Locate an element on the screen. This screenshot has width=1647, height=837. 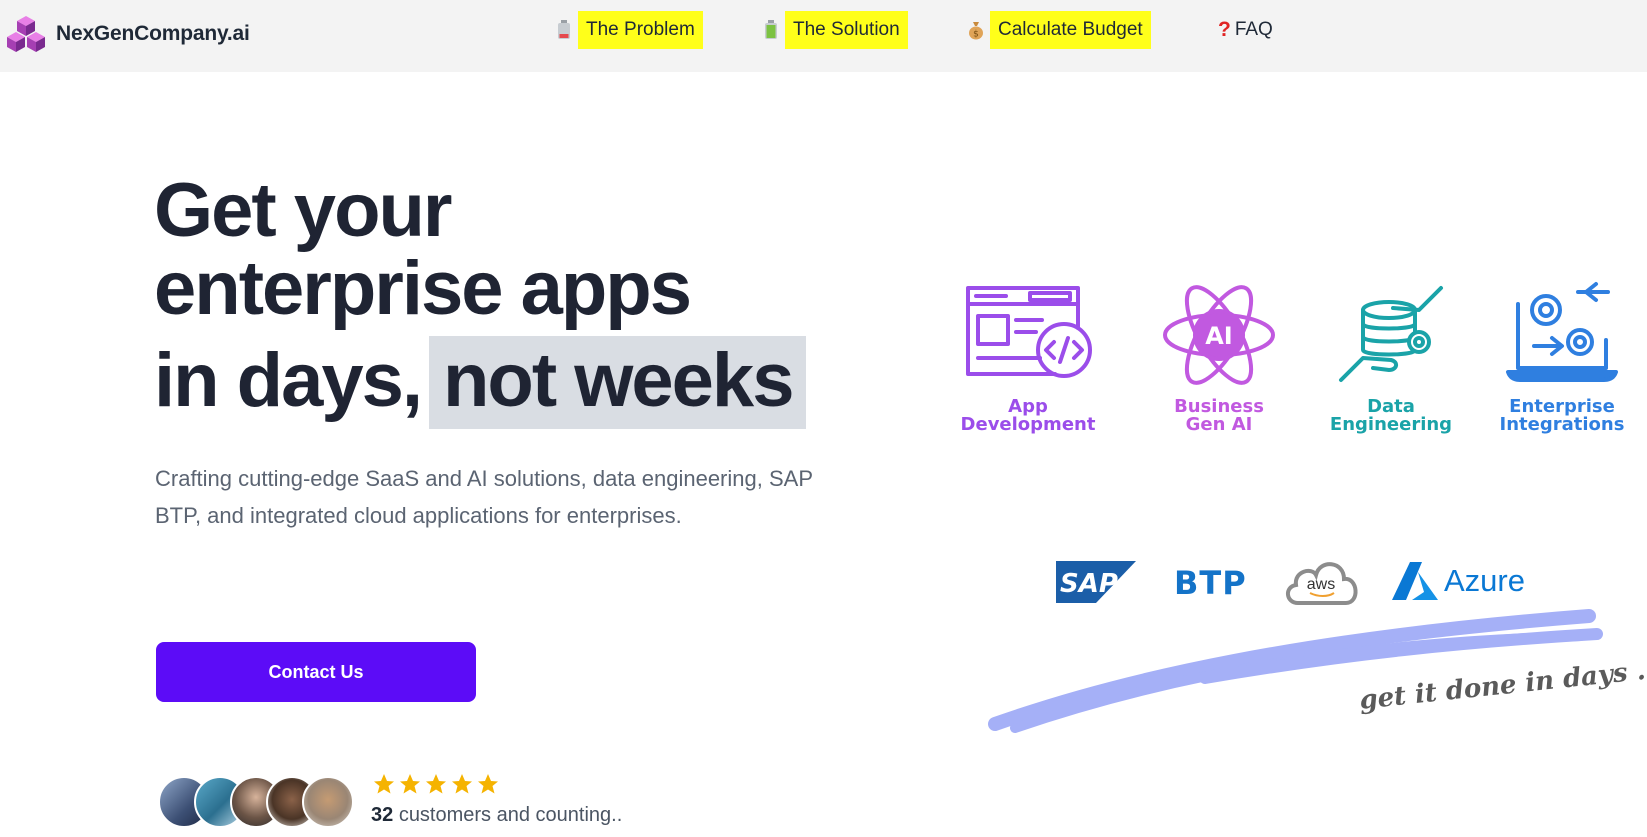
nav-the-solution: The Solution is located at coordinates (835, 30).